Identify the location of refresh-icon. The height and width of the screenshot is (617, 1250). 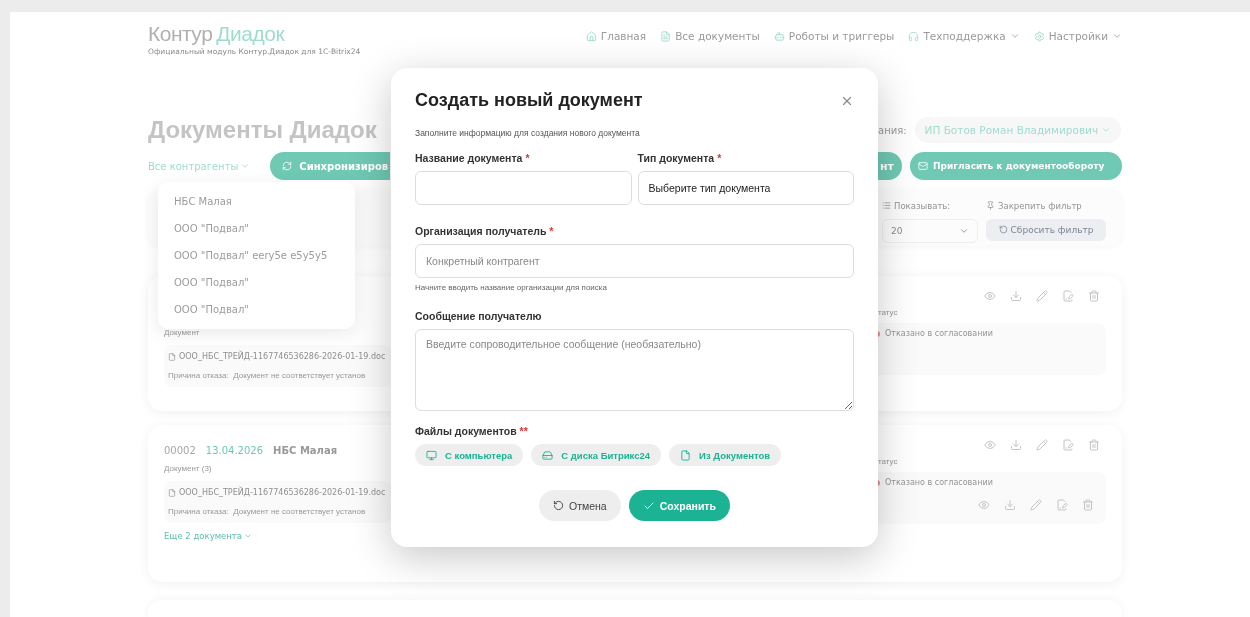
(287, 166).